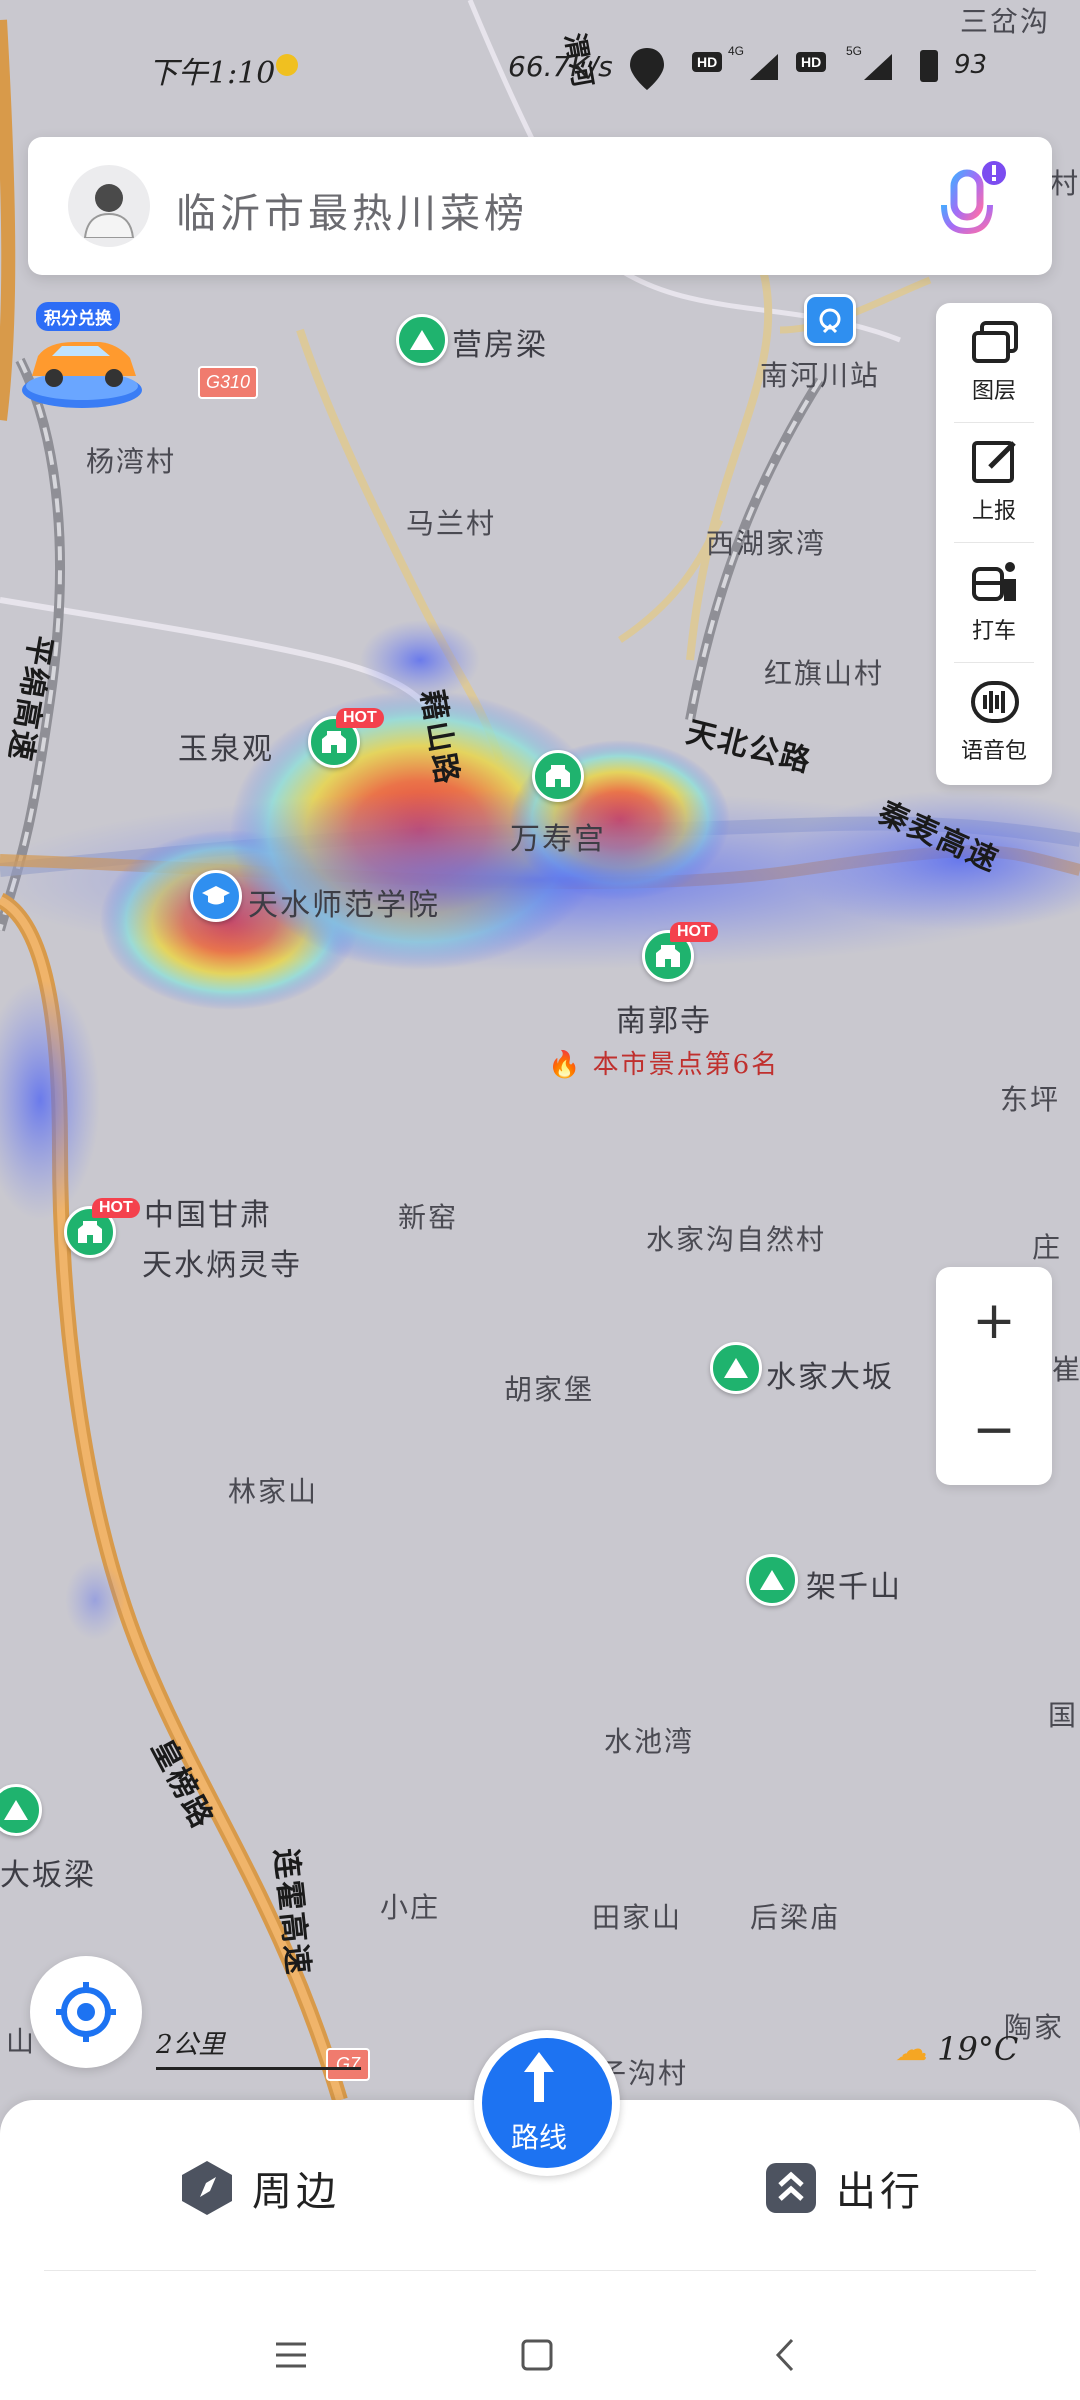 This screenshot has width=1080, height=2400. I want to click on zoom-control: + −, so click(994, 1376).